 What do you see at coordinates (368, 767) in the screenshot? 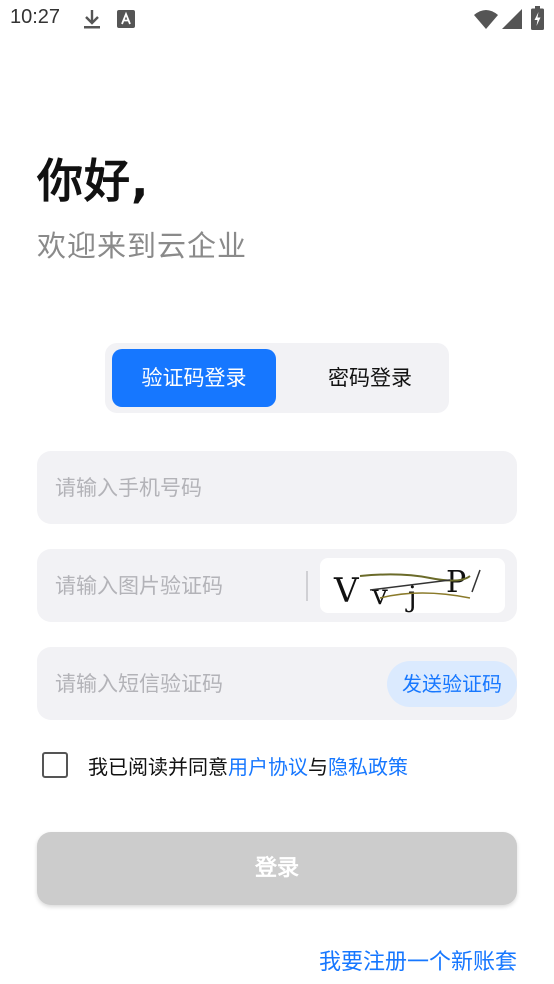
I see `privacy-policy-link: 隐私政策` at bounding box center [368, 767].